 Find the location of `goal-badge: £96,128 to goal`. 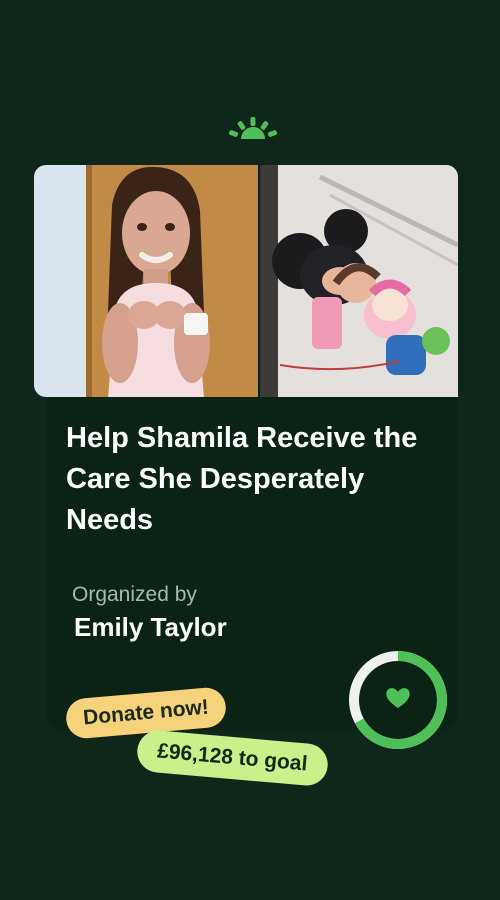

goal-badge: £96,128 to goal is located at coordinates (232, 758).